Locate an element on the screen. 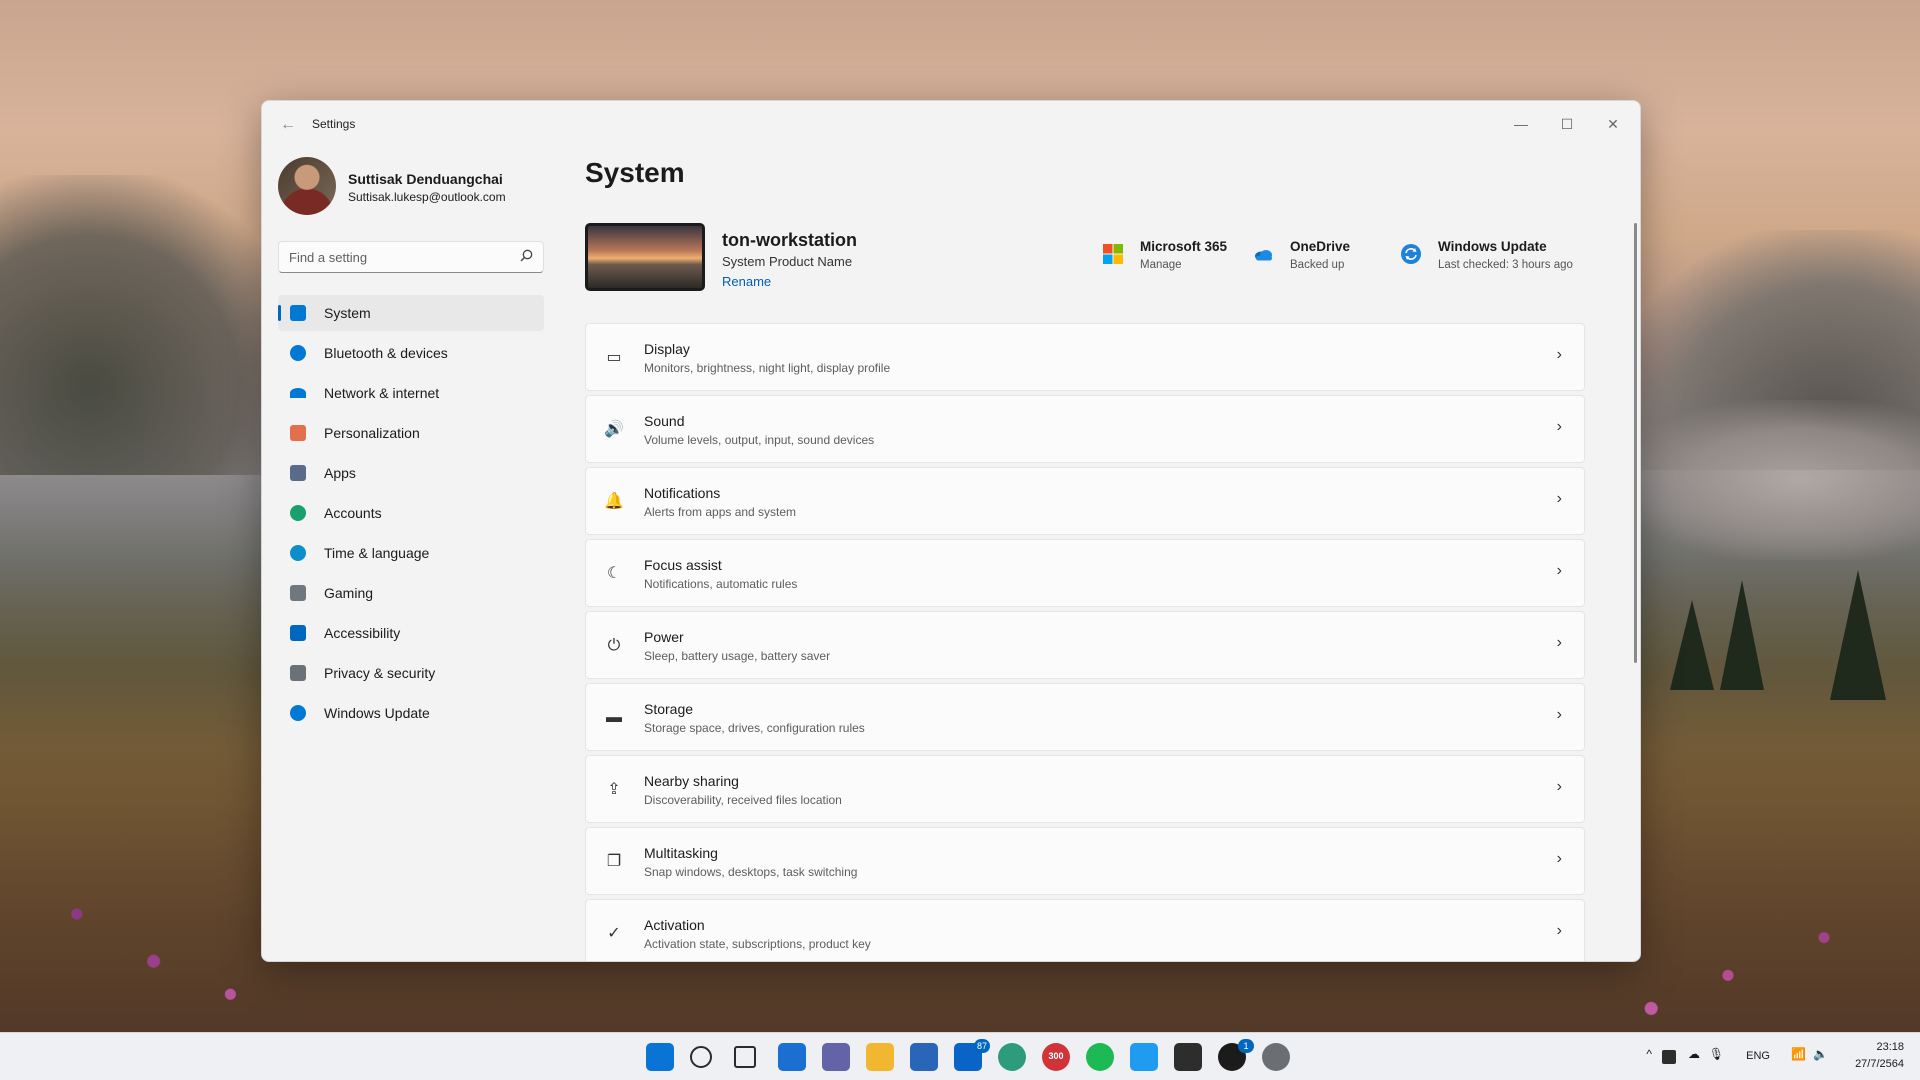 The image size is (1920, 1080). tray-chevron-icon: ^ is located at coordinates (1649, 1054).